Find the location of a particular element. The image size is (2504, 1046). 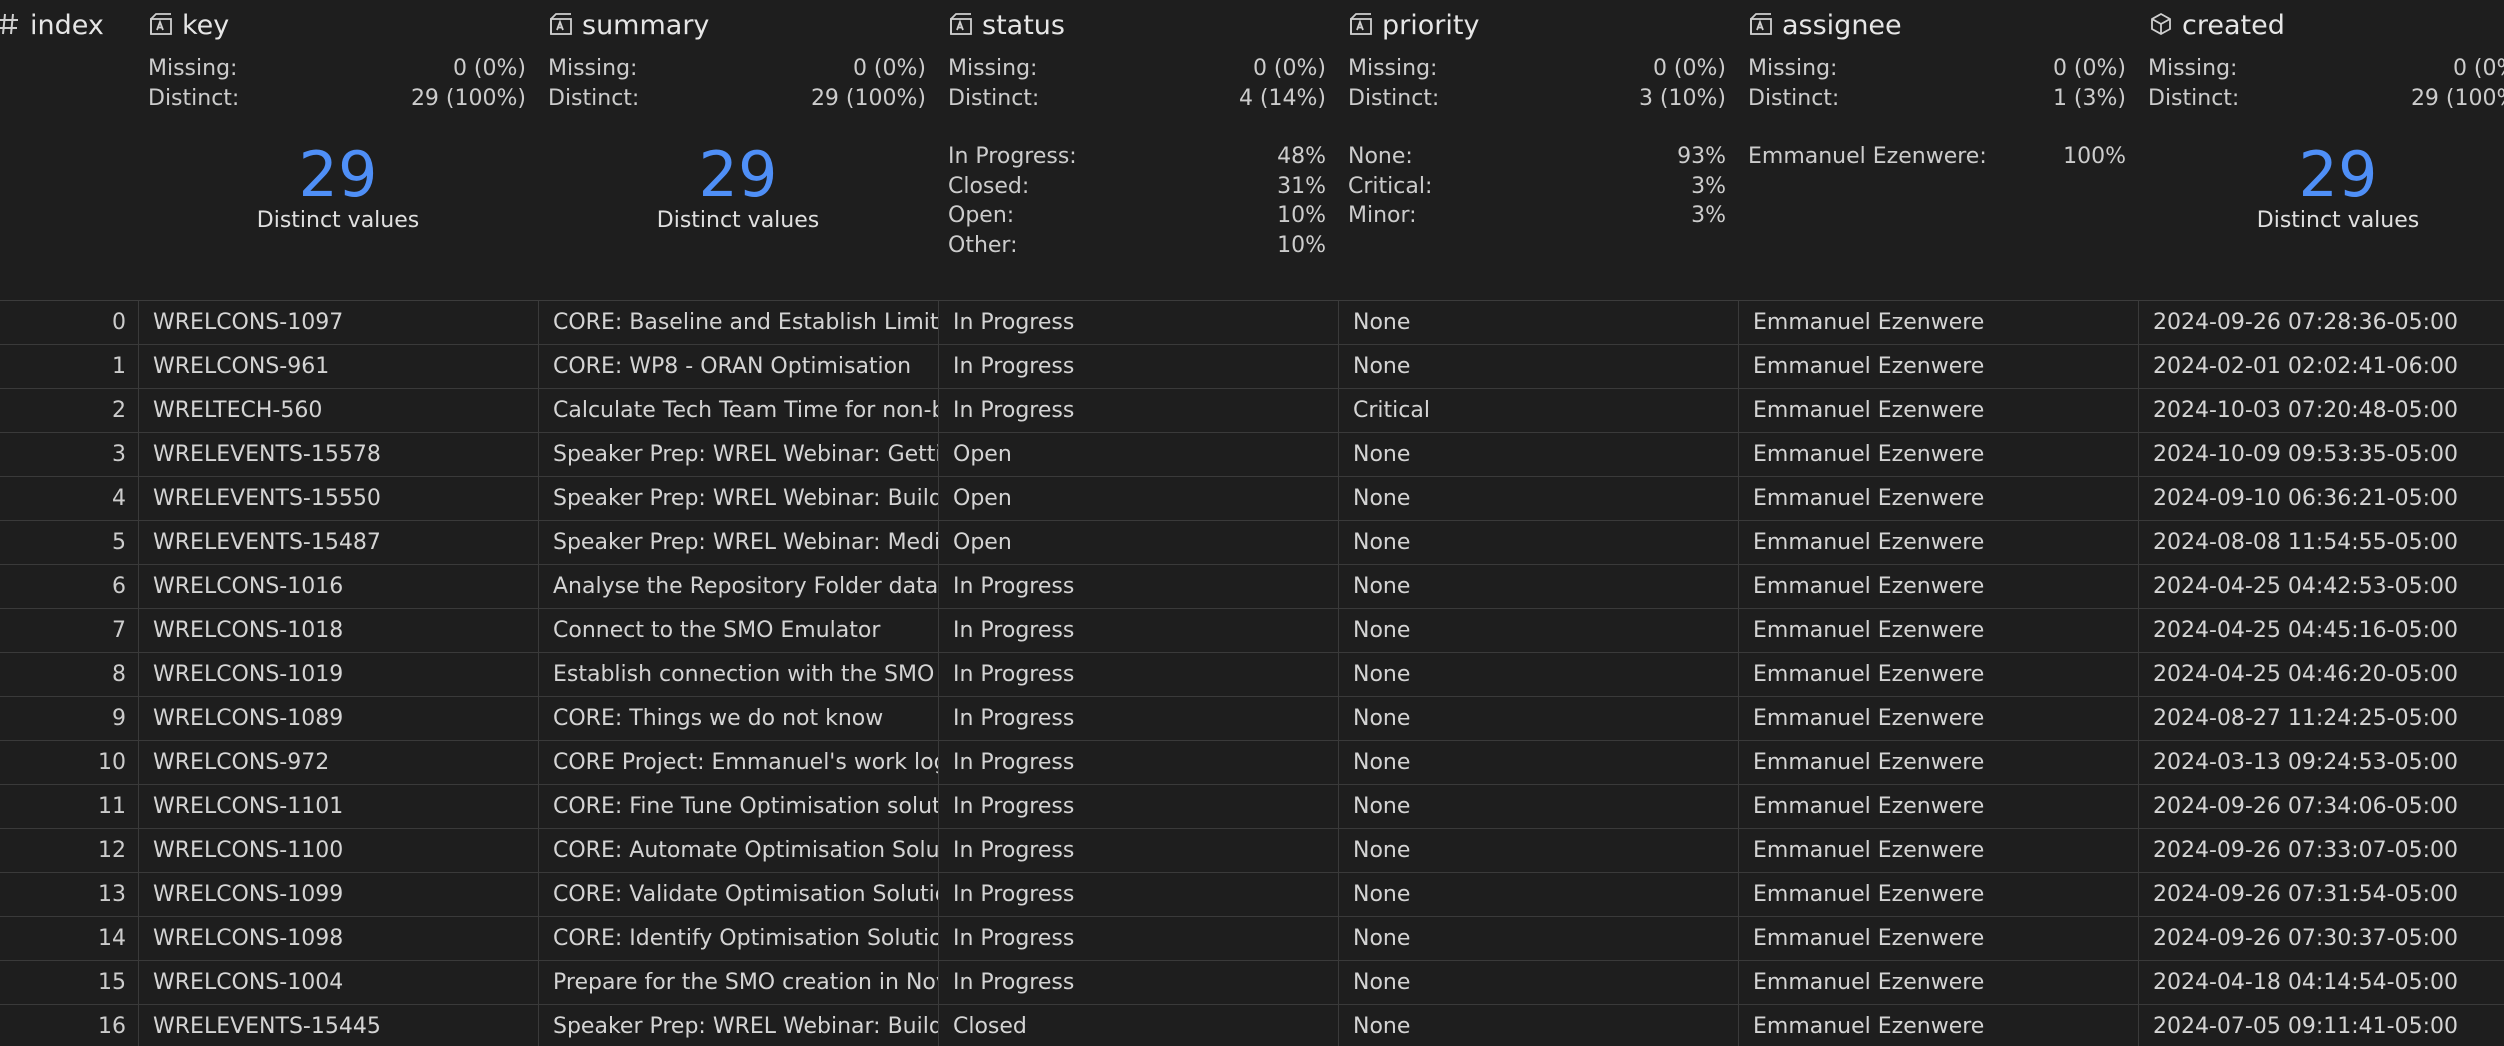

created-cell: 2024-04-18 04:14:54-05:00 is located at coordinates (2321, 983).